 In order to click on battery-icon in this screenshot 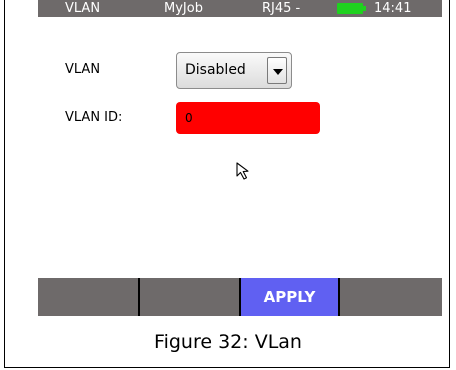, I will do `click(351, 8)`.